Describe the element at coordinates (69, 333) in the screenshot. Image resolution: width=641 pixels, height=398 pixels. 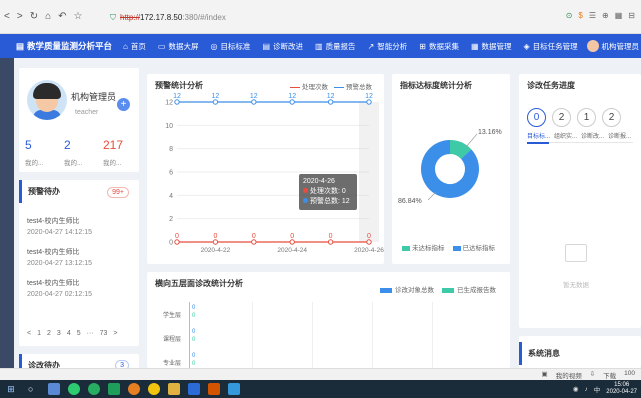
I see `page-button: 4` at that location.